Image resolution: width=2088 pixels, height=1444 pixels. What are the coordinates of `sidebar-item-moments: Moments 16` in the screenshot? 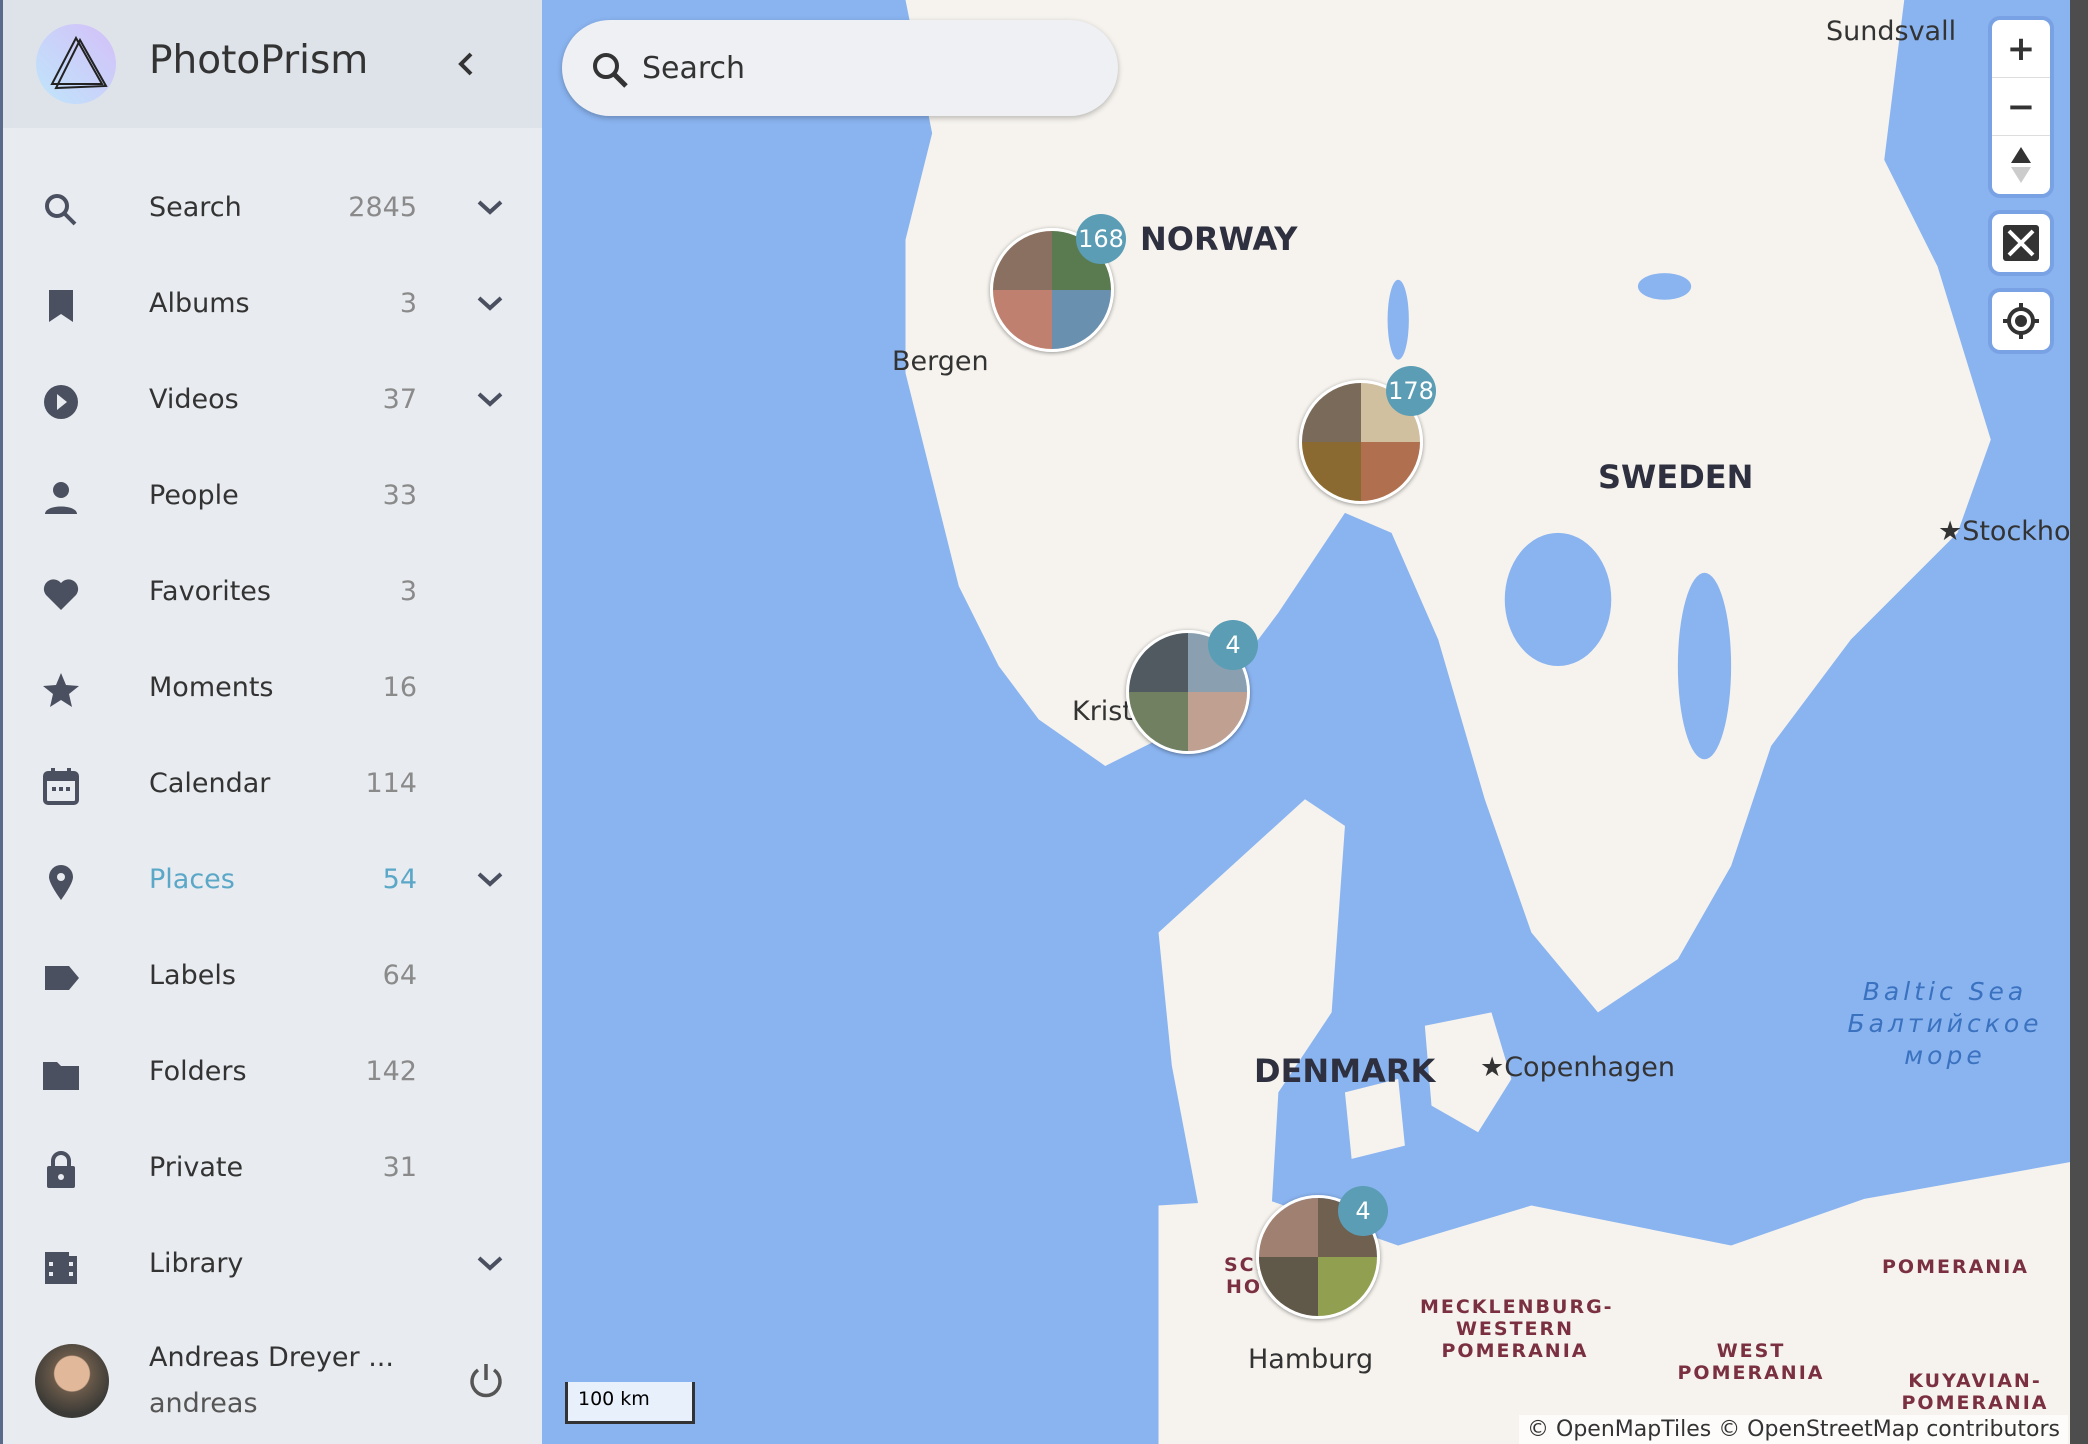 It's located at (274, 688).